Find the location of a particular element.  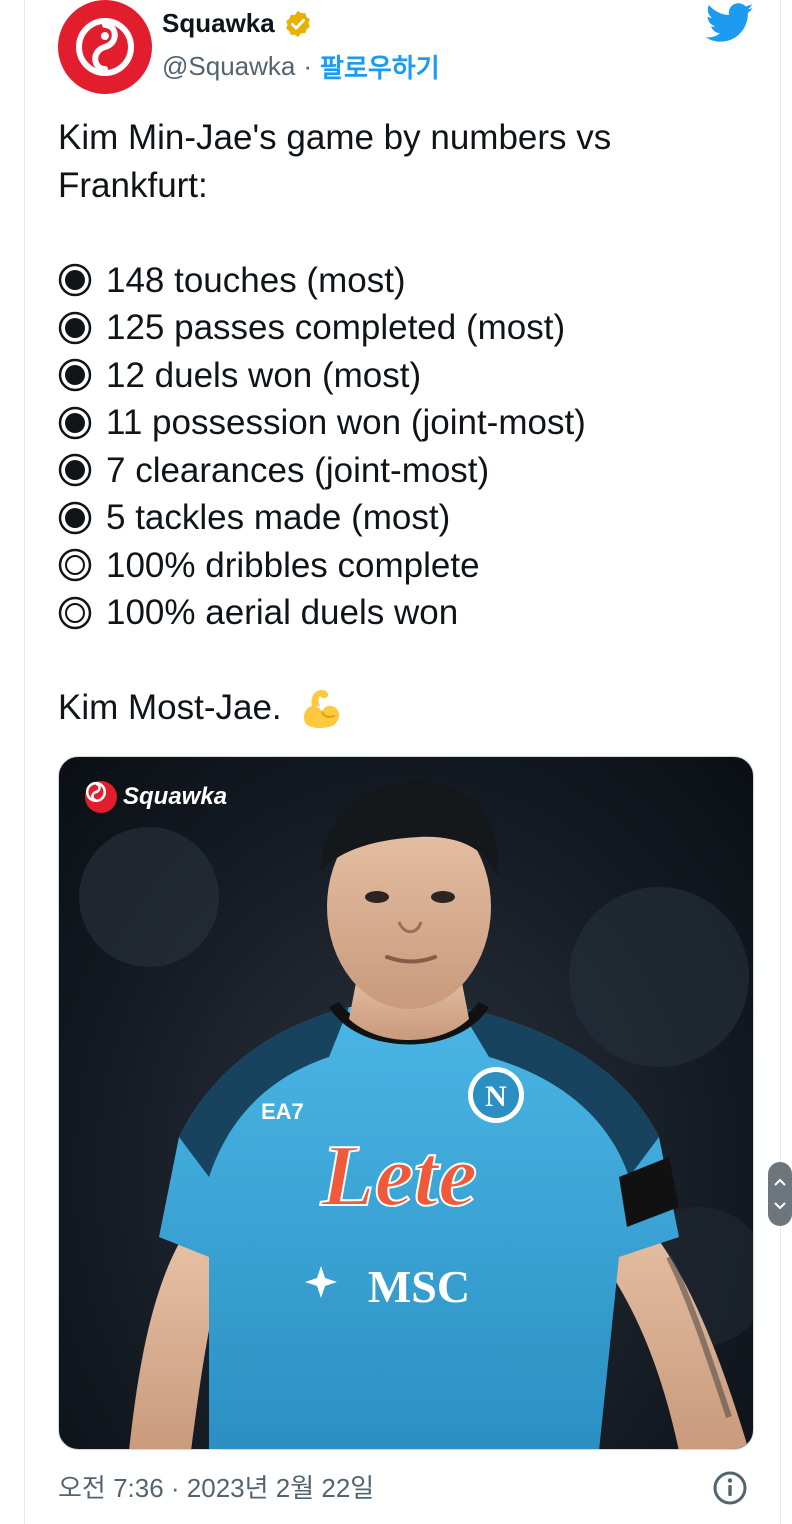

shirt-sponsor: Lete is located at coordinates (398, 1176).